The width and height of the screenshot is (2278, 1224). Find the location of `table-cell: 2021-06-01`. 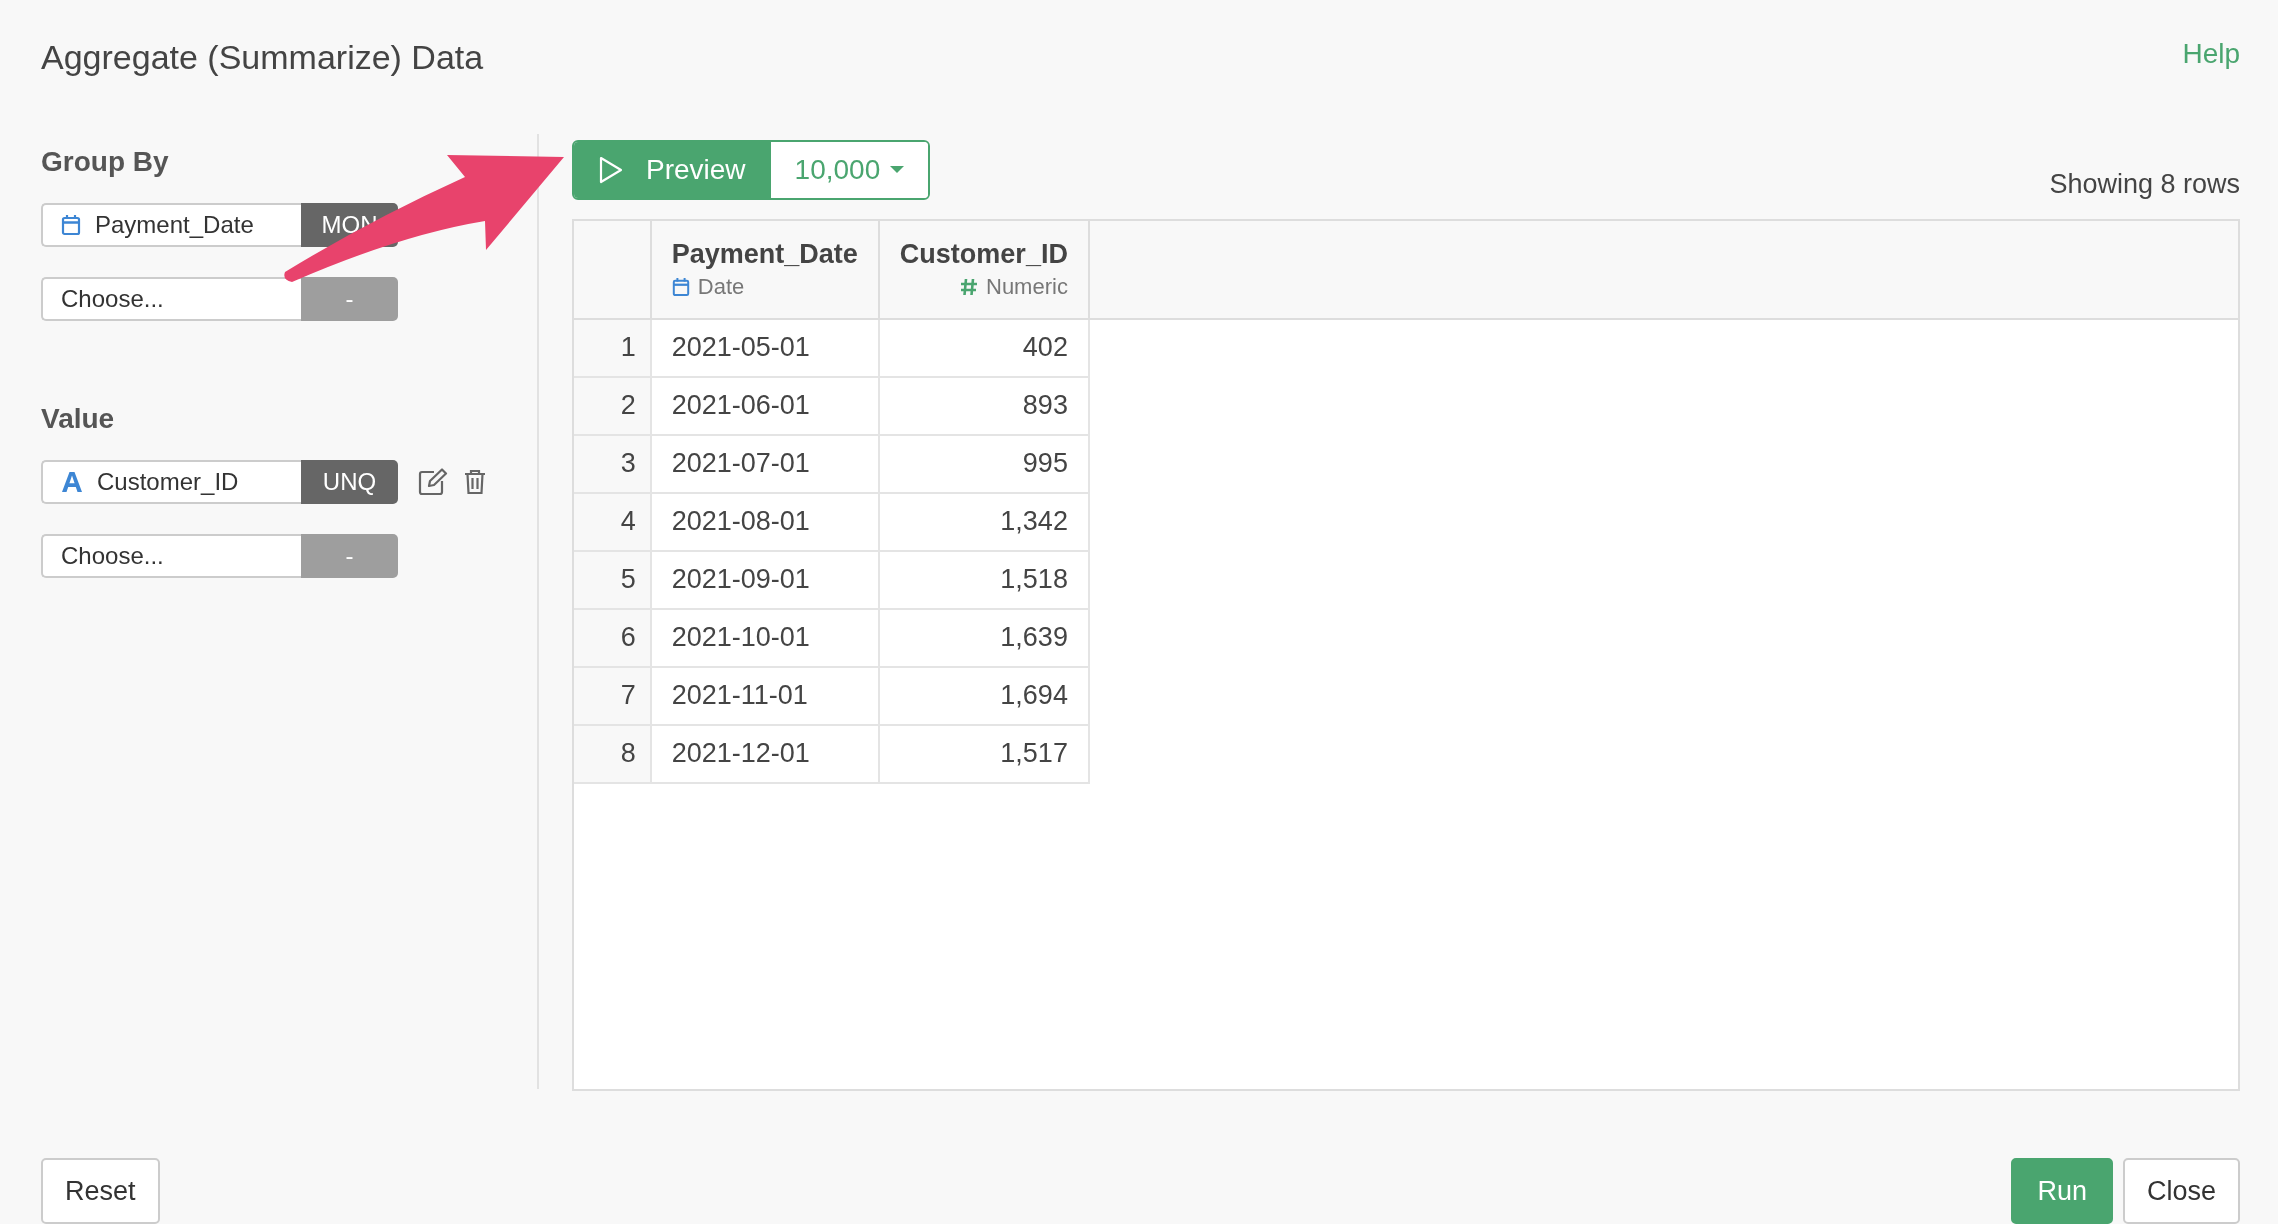

table-cell: 2021-06-01 is located at coordinates (764, 405).